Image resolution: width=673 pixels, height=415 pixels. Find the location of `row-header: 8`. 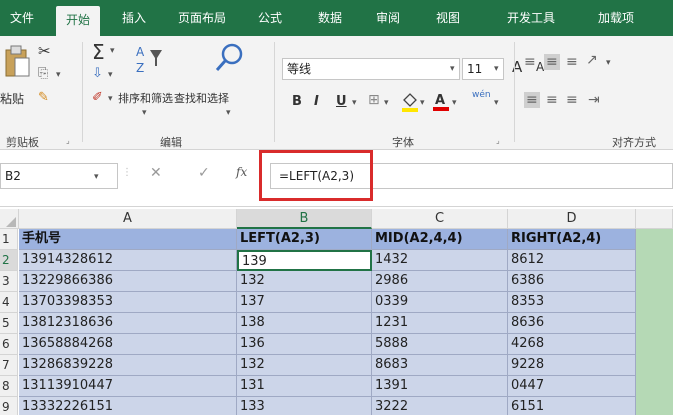

row-header: 8 is located at coordinates (9, 386).